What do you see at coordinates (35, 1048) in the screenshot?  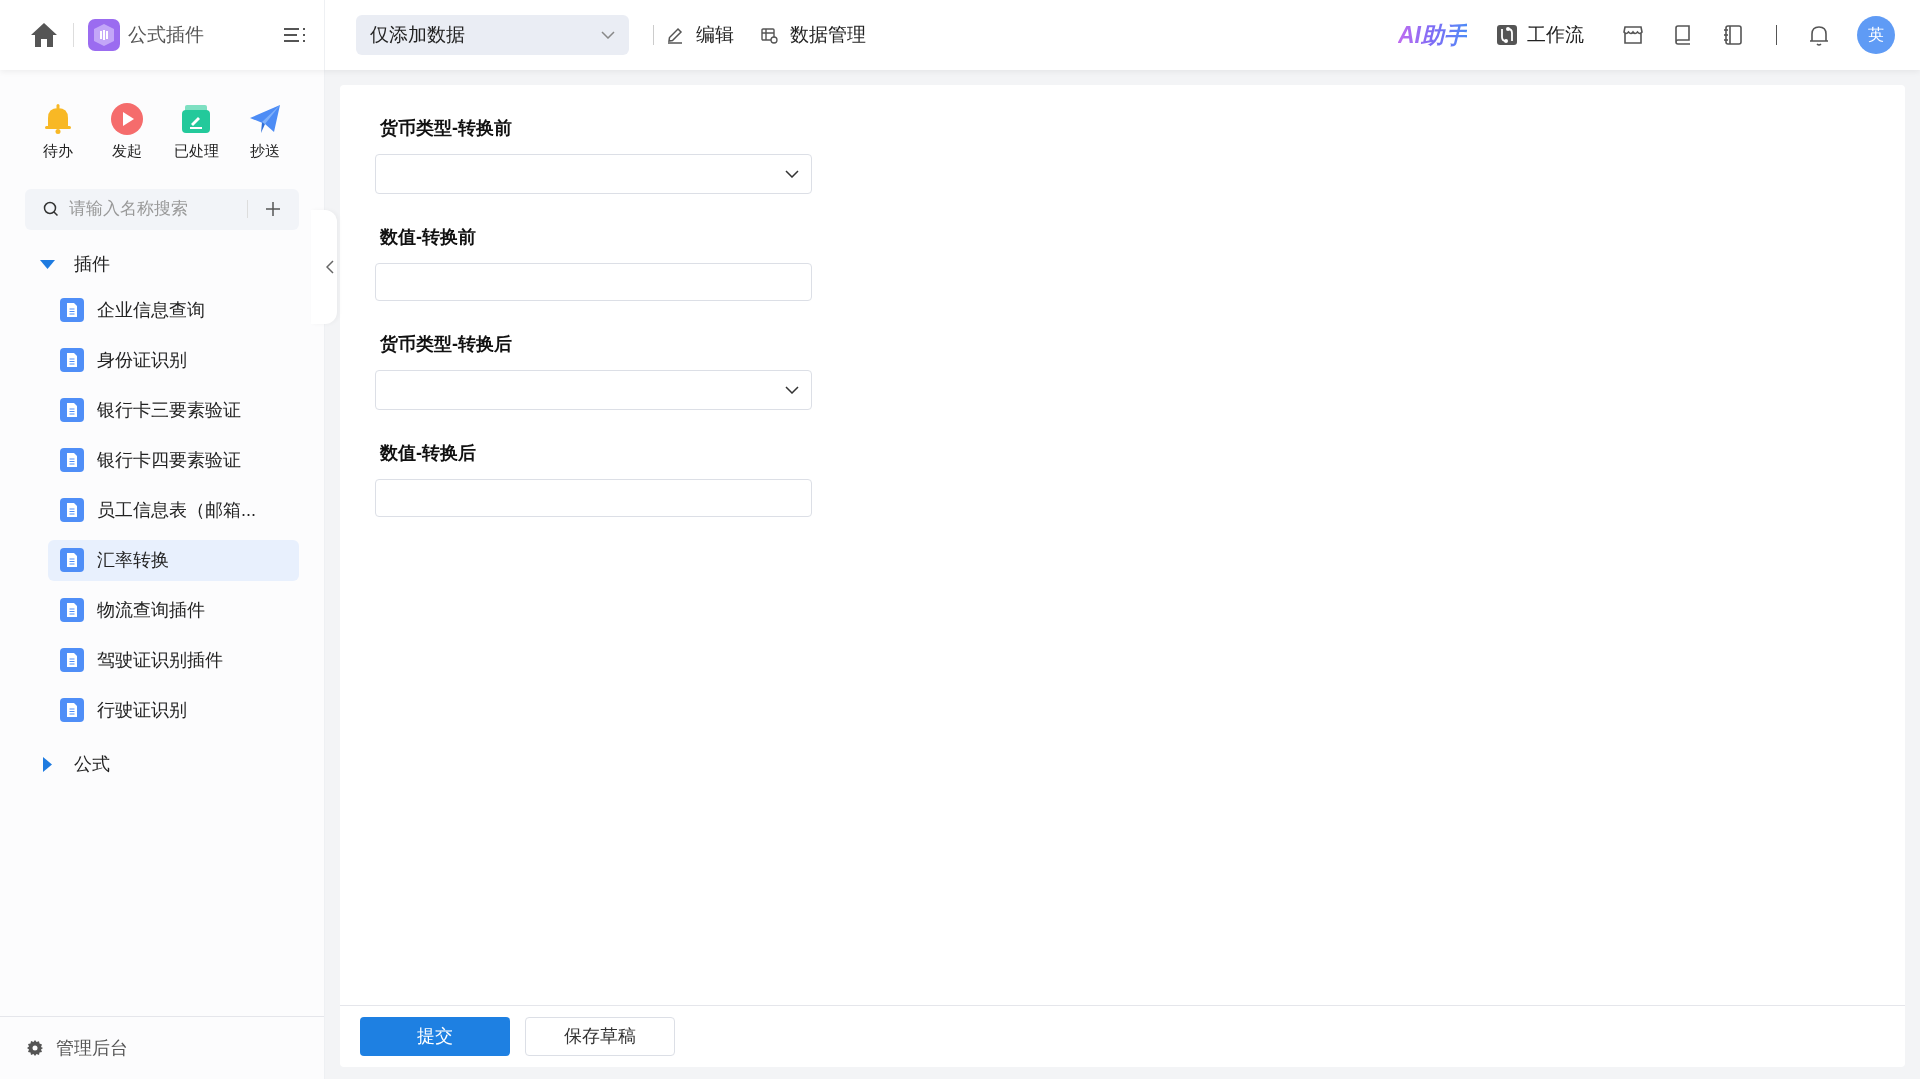 I see `settings-icon` at bounding box center [35, 1048].